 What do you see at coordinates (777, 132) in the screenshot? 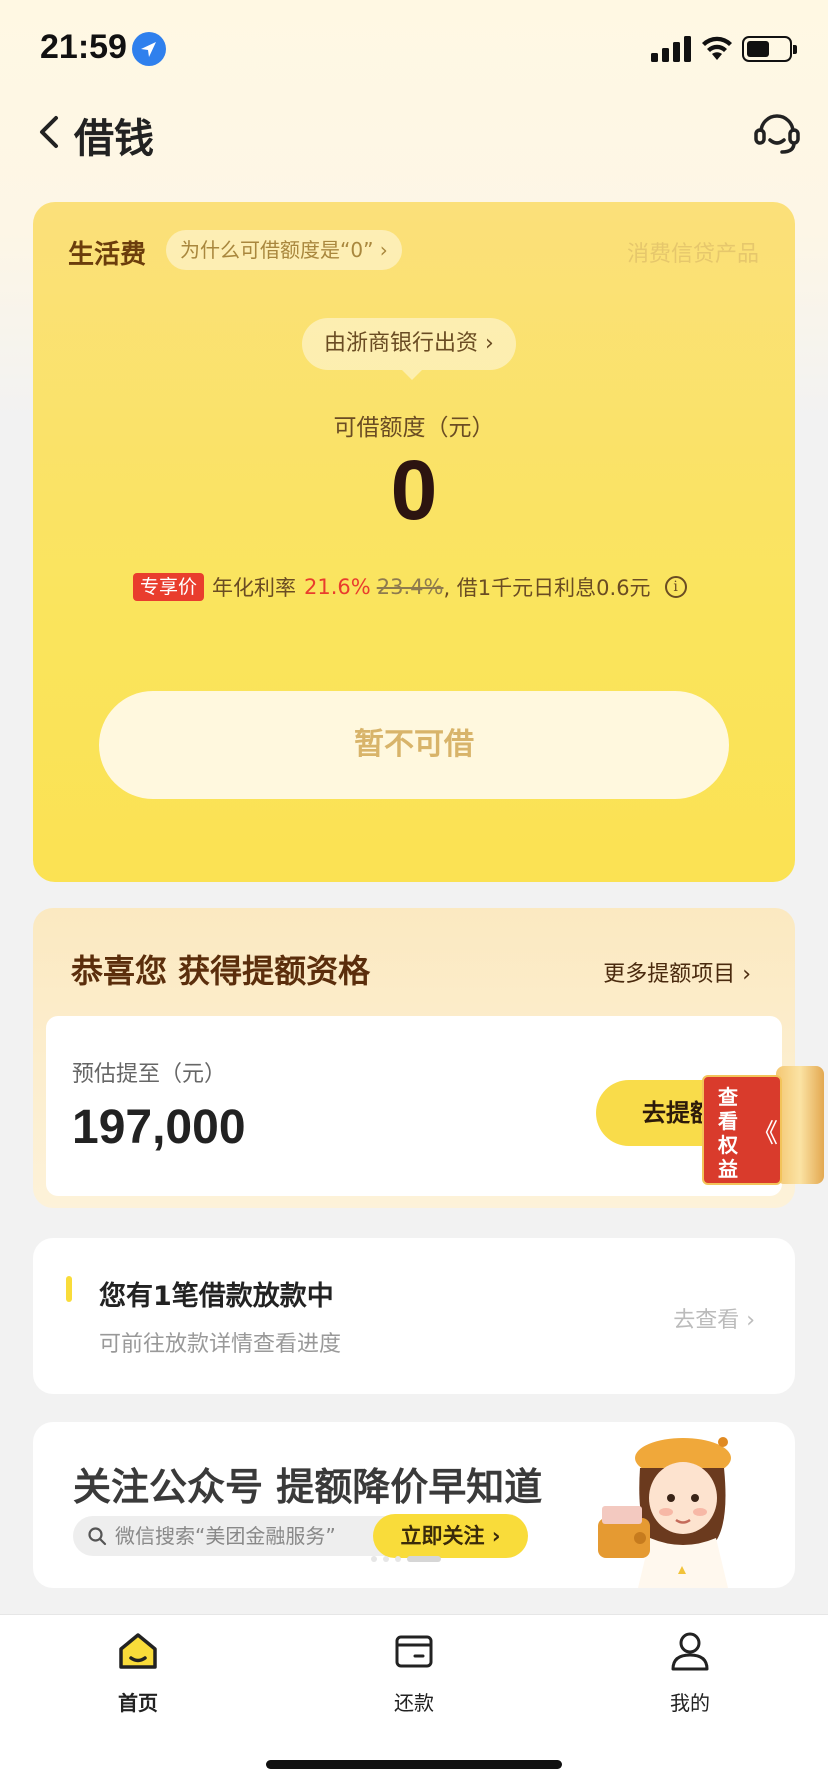
I see `customer-service-icon` at bounding box center [777, 132].